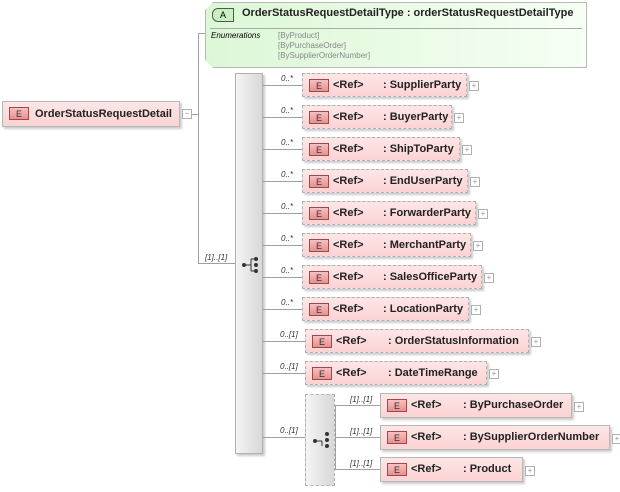 This screenshot has height=492, width=620. Describe the element at coordinates (216, 257) in the screenshot. I see `sequence-cardinality: [1]..[1]` at that location.